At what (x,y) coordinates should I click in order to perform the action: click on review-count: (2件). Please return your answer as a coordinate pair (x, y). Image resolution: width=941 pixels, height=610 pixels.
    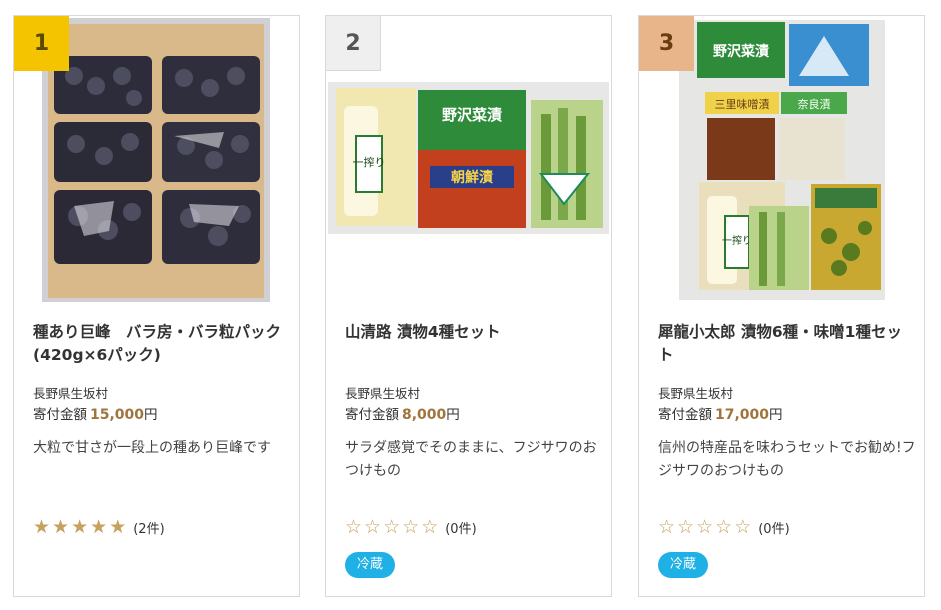
    Looking at the image, I should click on (149, 529).